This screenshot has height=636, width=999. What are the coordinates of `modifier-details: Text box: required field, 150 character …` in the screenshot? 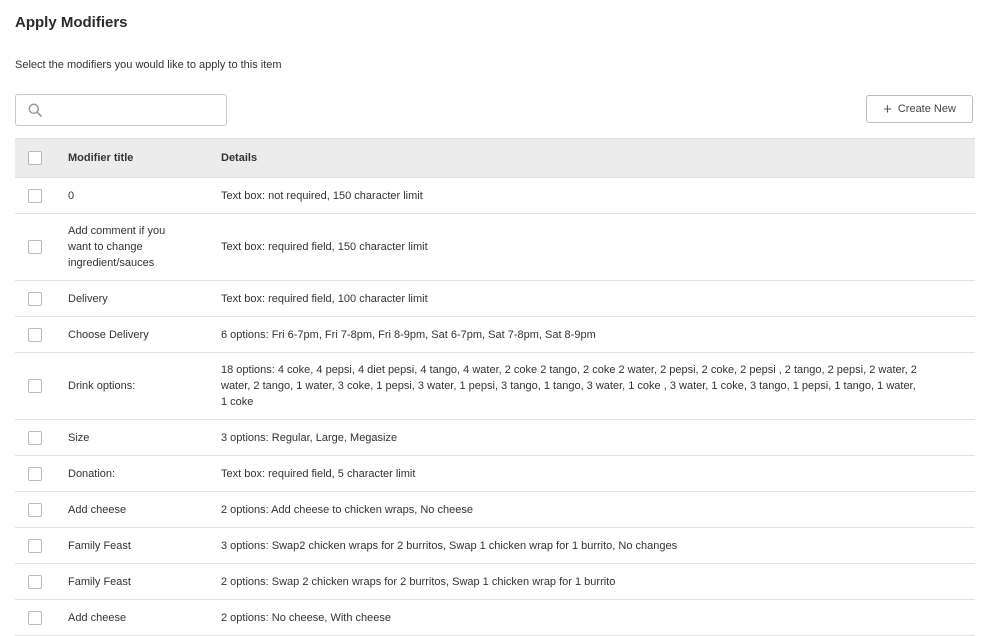 It's located at (324, 247).